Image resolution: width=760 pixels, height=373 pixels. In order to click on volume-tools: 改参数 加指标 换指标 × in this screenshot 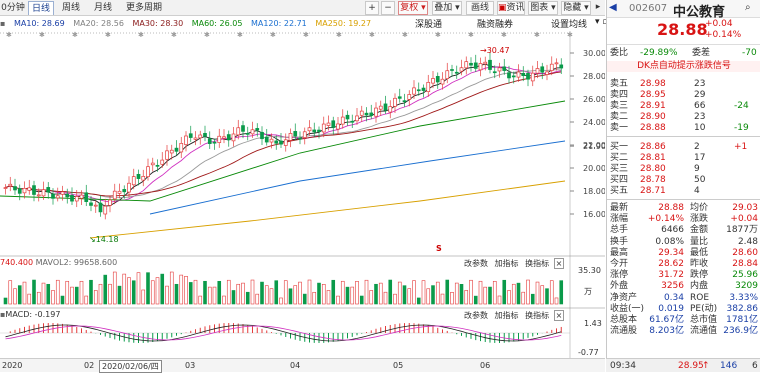, I will do `click(514, 263)`.